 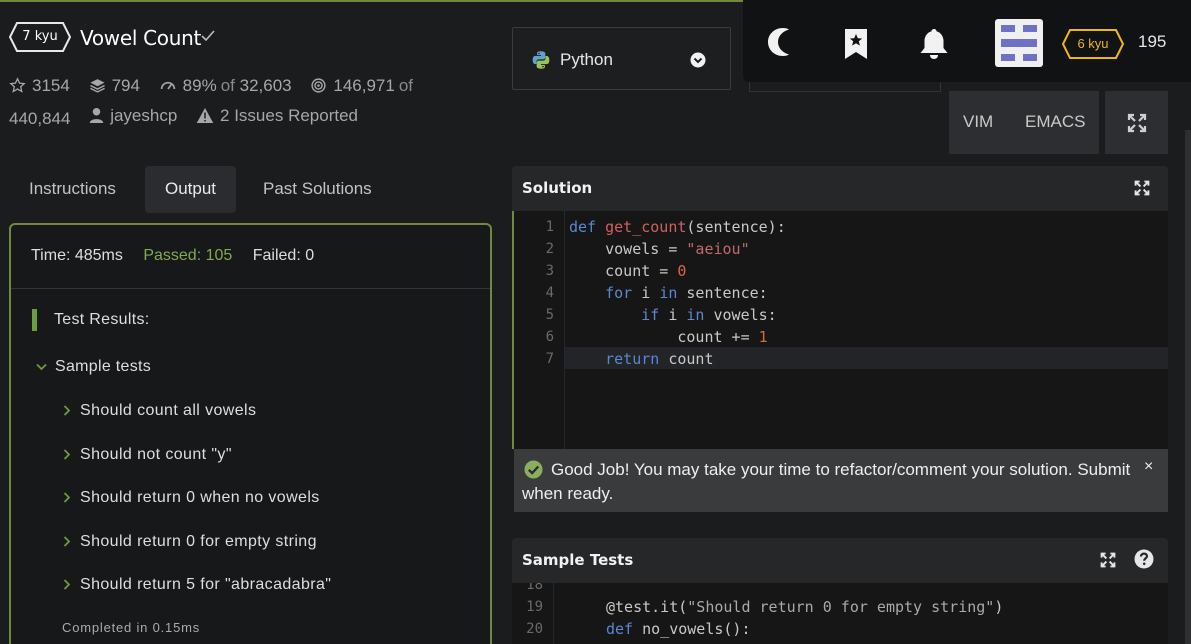 What do you see at coordinates (534, 607) in the screenshot?
I see `line-number: 19` at bounding box center [534, 607].